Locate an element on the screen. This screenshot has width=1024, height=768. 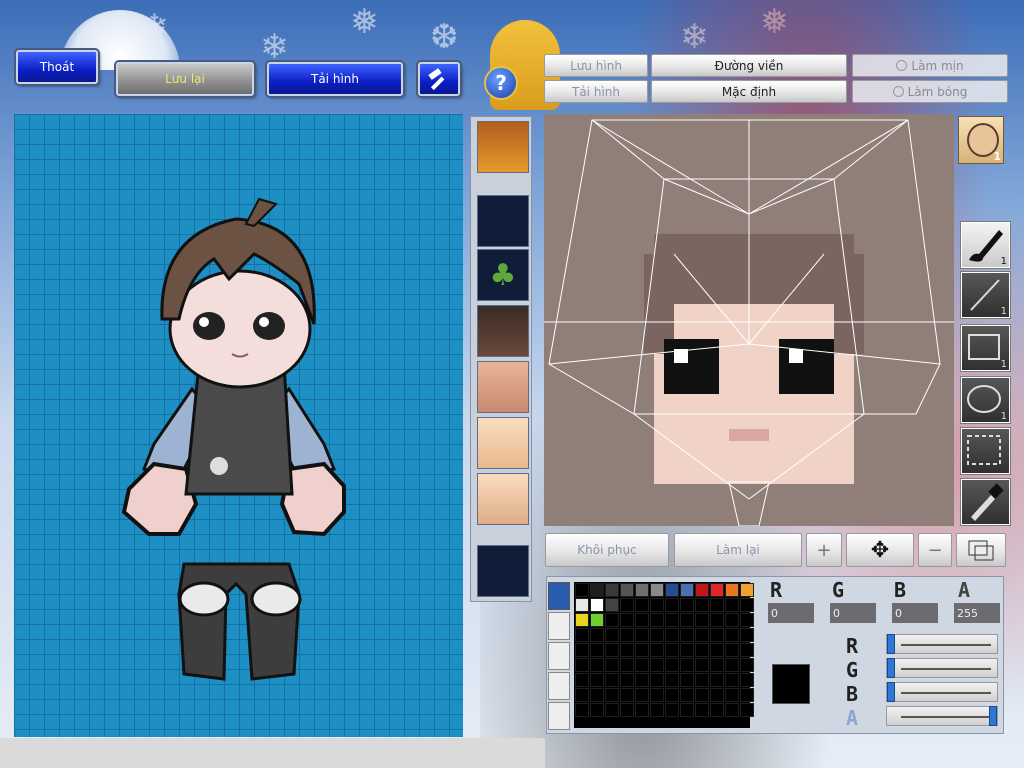
slot-body is located at coordinates (503, 443).